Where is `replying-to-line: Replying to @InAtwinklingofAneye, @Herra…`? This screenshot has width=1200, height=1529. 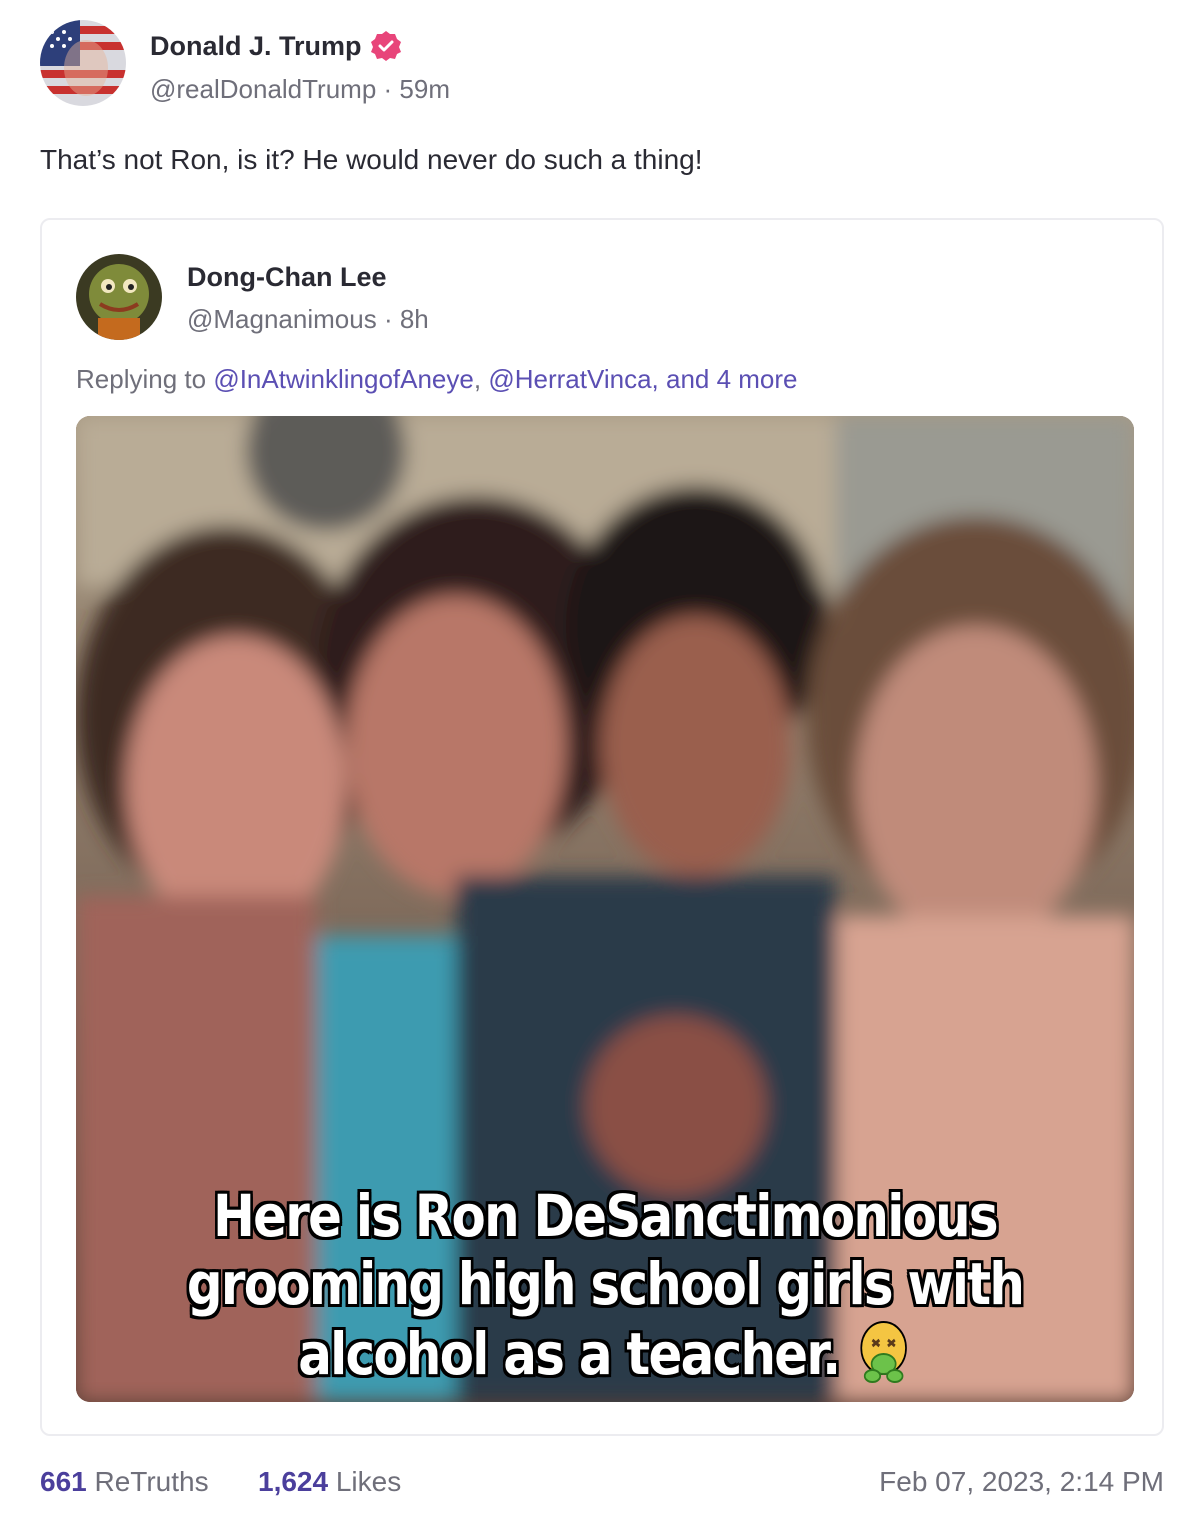
replying-to-line: Replying to @InAtwinklingofAneye, @Herra… is located at coordinates (437, 379).